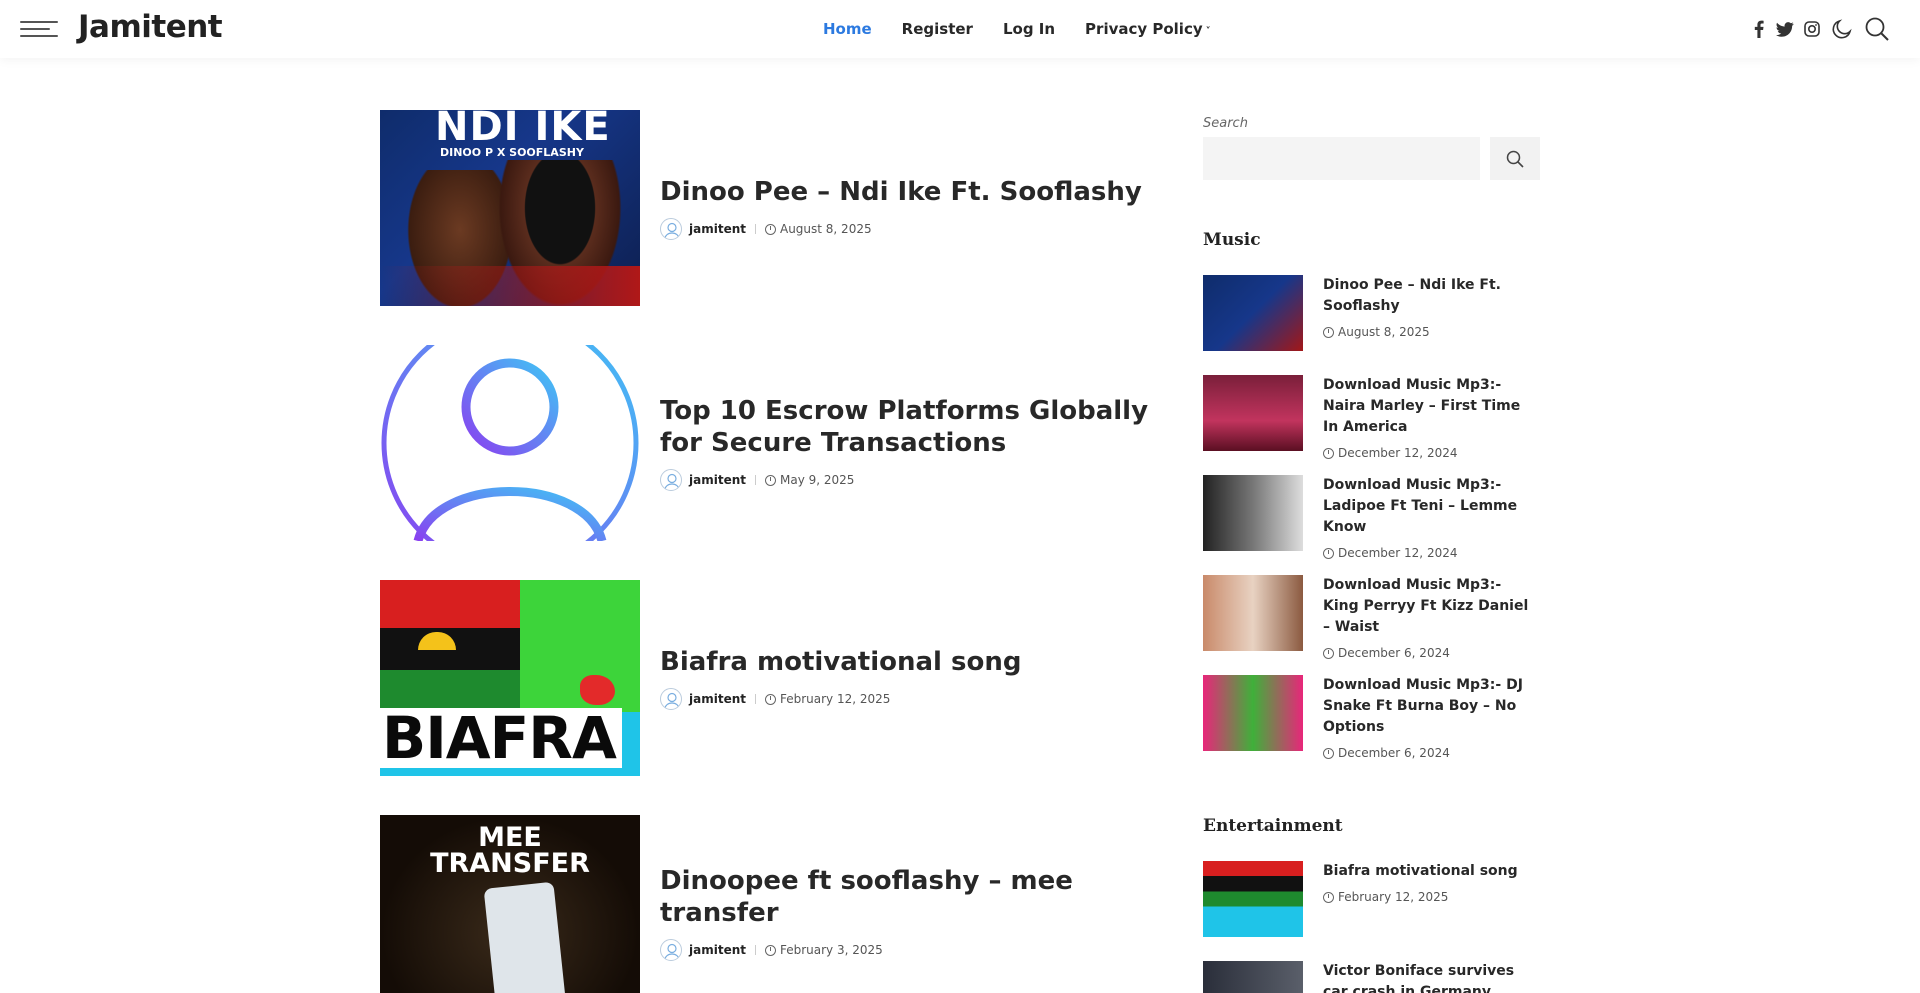 This screenshot has height=993, width=1920. What do you see at coordinates (1812, 29) in the screenshot?
I see `instagram-icon` at bounding box center [1812, 29].